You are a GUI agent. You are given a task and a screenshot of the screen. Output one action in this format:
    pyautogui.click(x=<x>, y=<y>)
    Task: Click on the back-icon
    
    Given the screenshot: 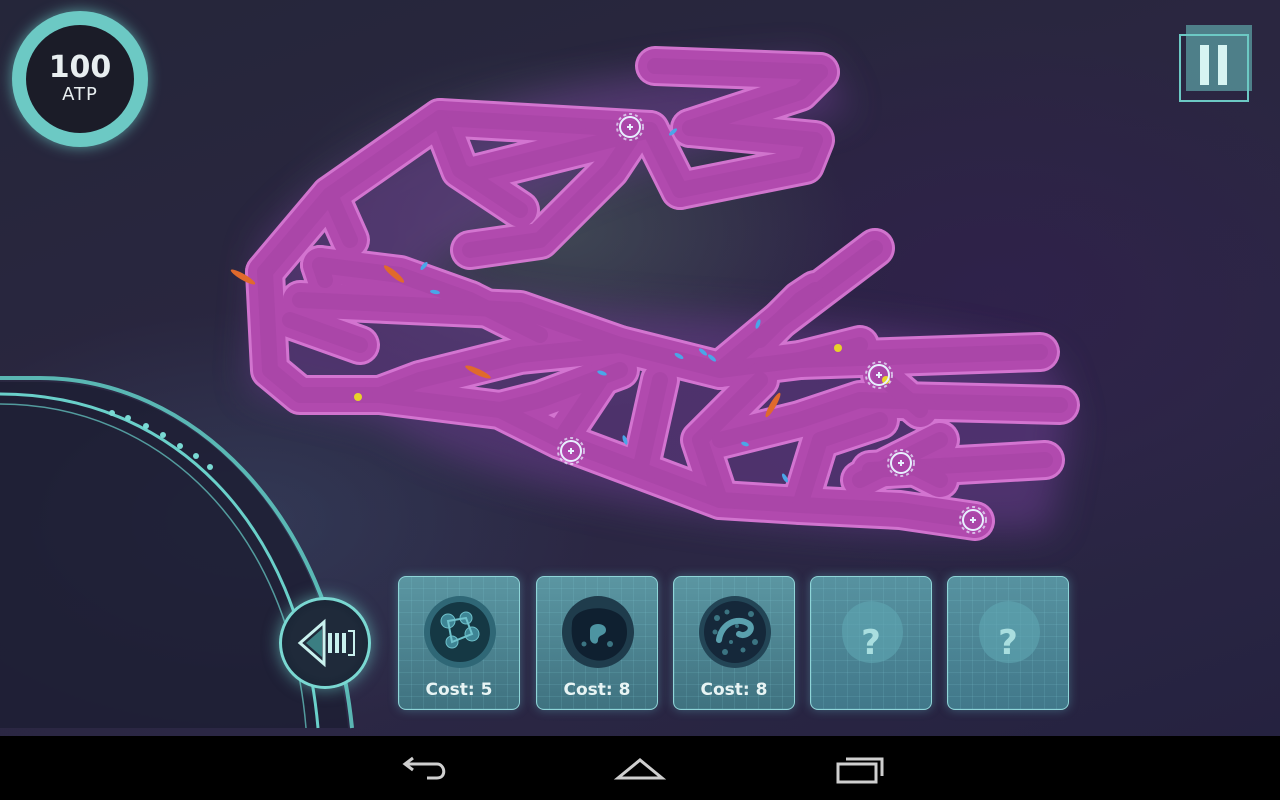 What is the action you would take?
    pyautogui.click(x=424, y=768)
    